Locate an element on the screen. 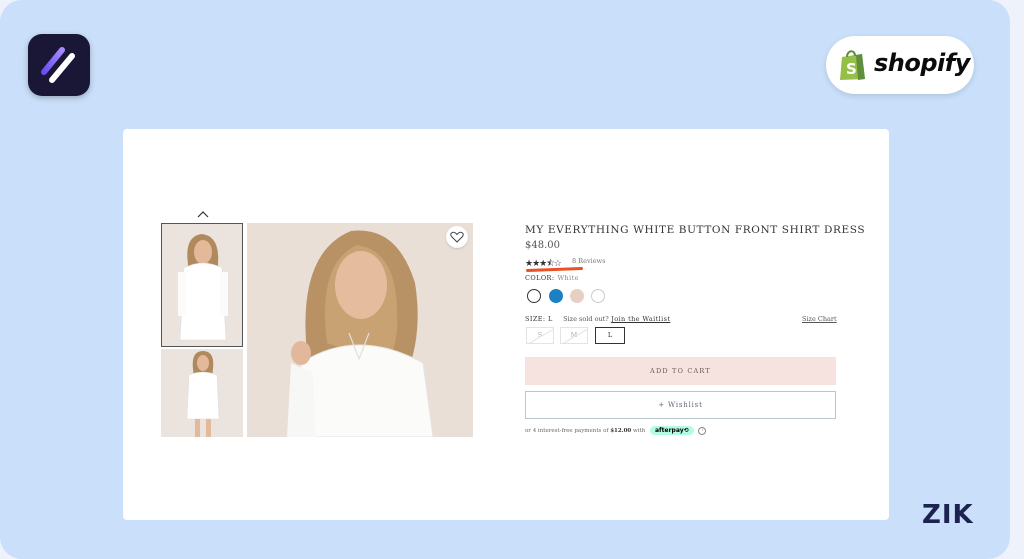 This screenshot has width=1024, height=559. size-chart-link: Size Chart is located at coordinates (819, 319).